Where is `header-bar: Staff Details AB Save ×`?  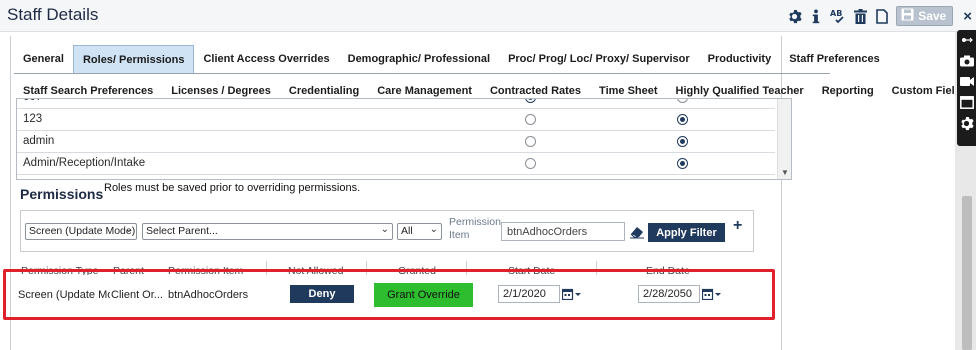
header-bar: Staff Details AB Save × is located at coordinates (488, 16).